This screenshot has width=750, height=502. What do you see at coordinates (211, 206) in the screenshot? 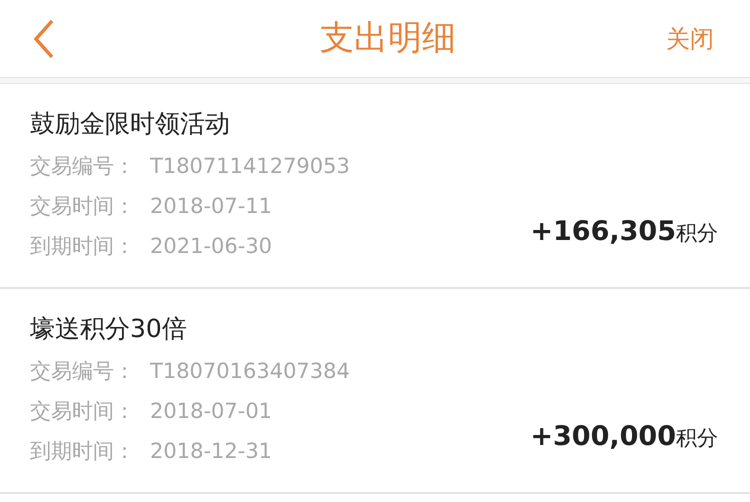
I see `detail-value: 2018-07-11` at bounding box center [211, 206].